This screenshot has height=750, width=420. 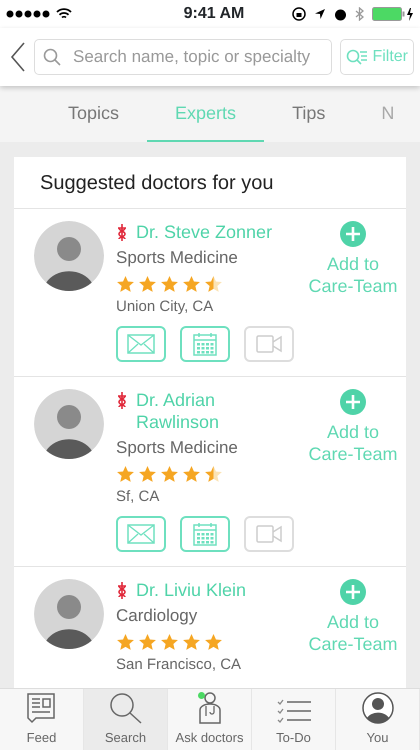 I want to click on doctor-name-link: Dr. Liviu Klein, so click(x=191, y=590).